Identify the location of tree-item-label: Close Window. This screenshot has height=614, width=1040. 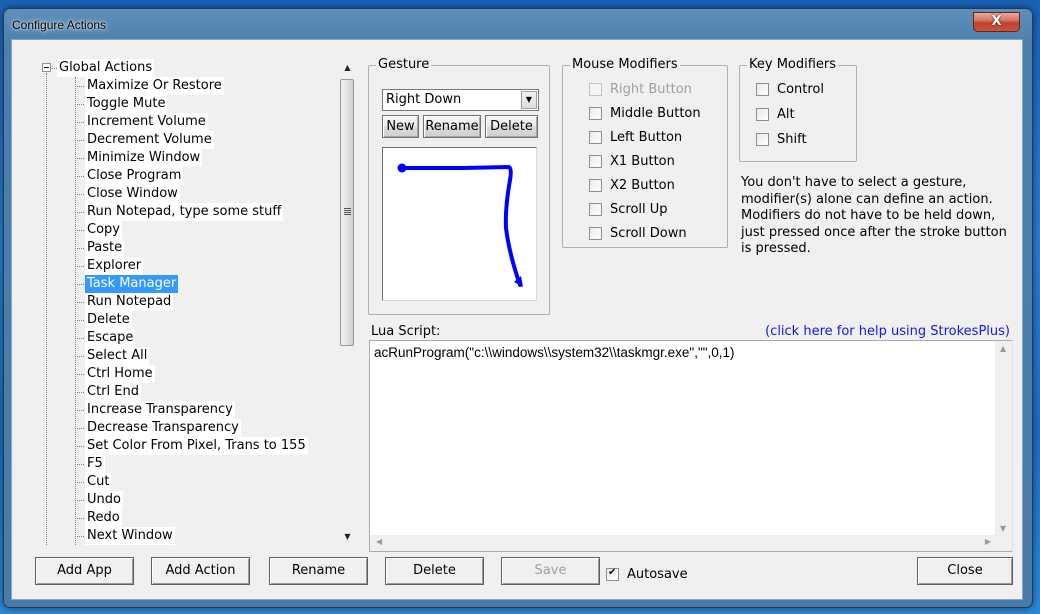
(132, 194).